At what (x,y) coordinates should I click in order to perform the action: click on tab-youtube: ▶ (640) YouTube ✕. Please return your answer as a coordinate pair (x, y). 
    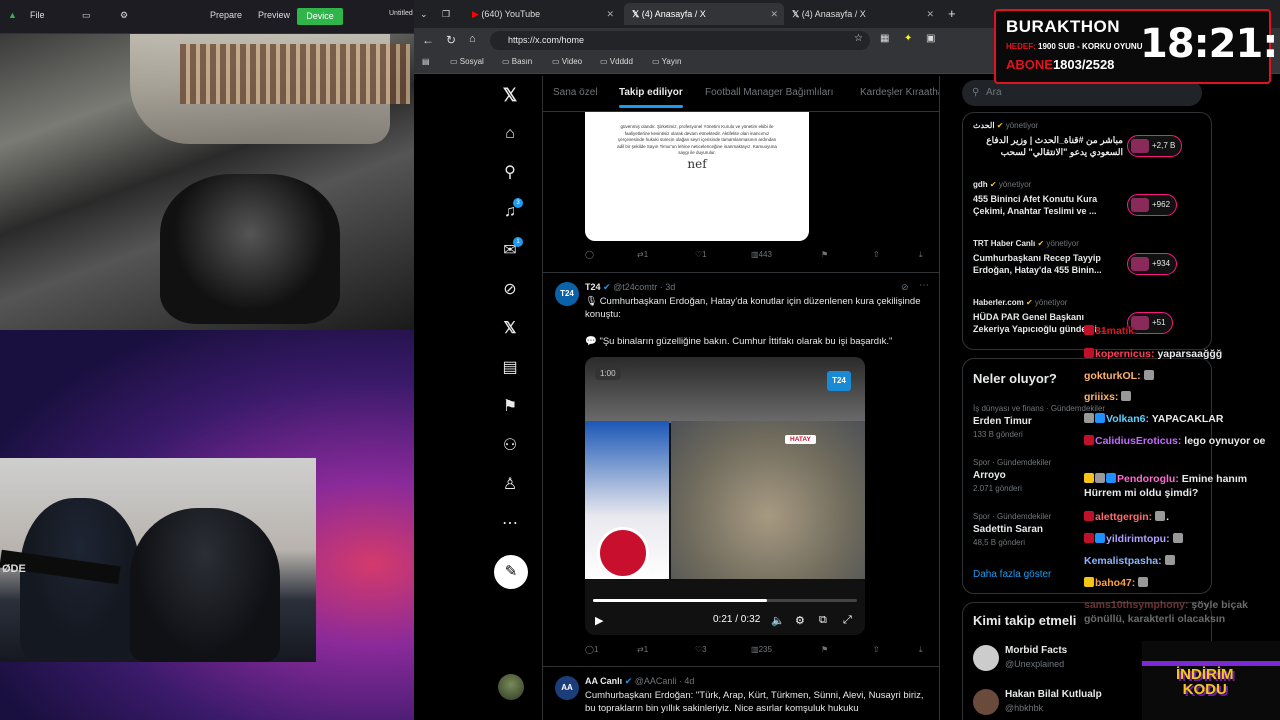
    Looking at the image, I should click on (542, 14).